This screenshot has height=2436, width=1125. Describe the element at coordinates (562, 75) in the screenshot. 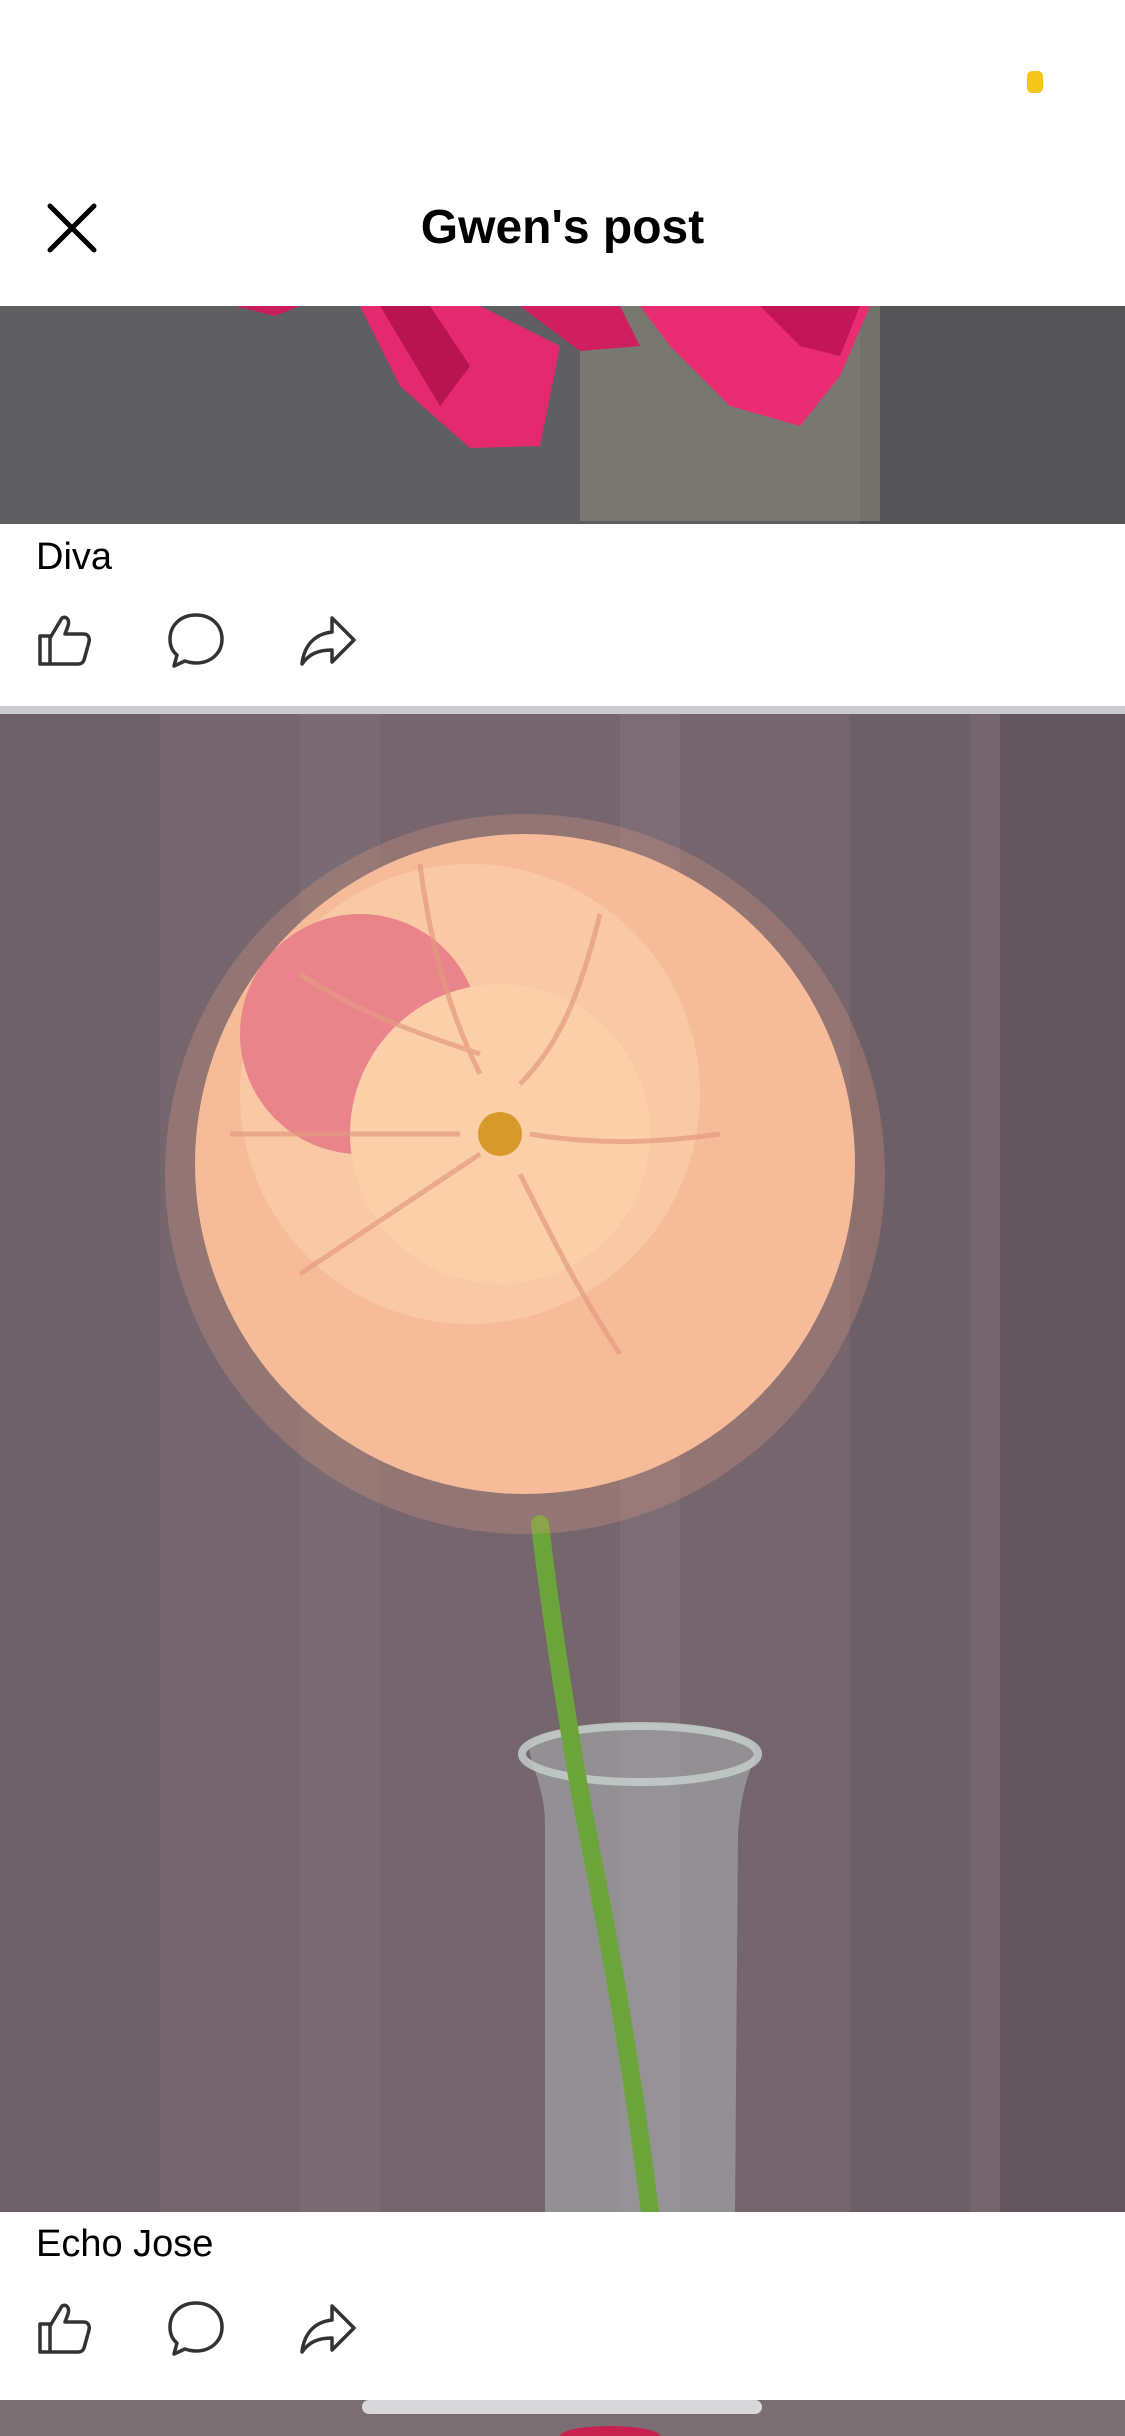

I see `status-bar` at that location.